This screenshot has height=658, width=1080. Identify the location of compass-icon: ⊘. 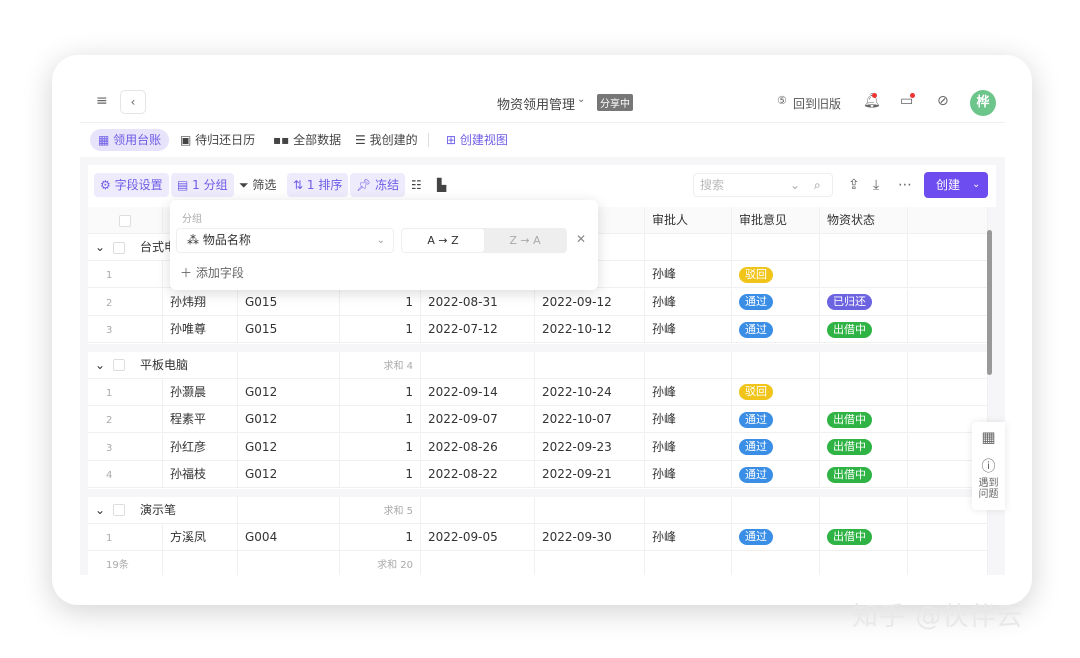
(943, 101).